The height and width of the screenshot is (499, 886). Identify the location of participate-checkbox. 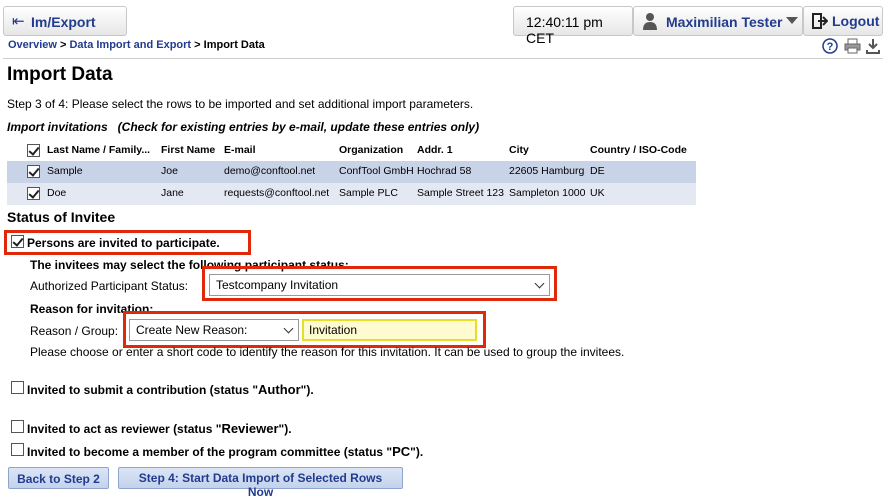
(17, 241).